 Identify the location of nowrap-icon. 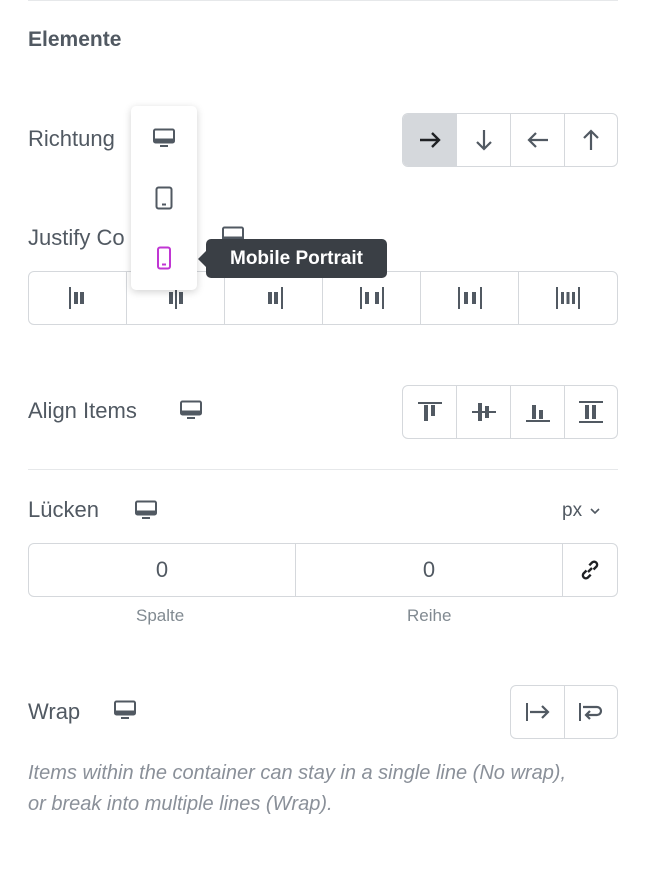
(537, 712).